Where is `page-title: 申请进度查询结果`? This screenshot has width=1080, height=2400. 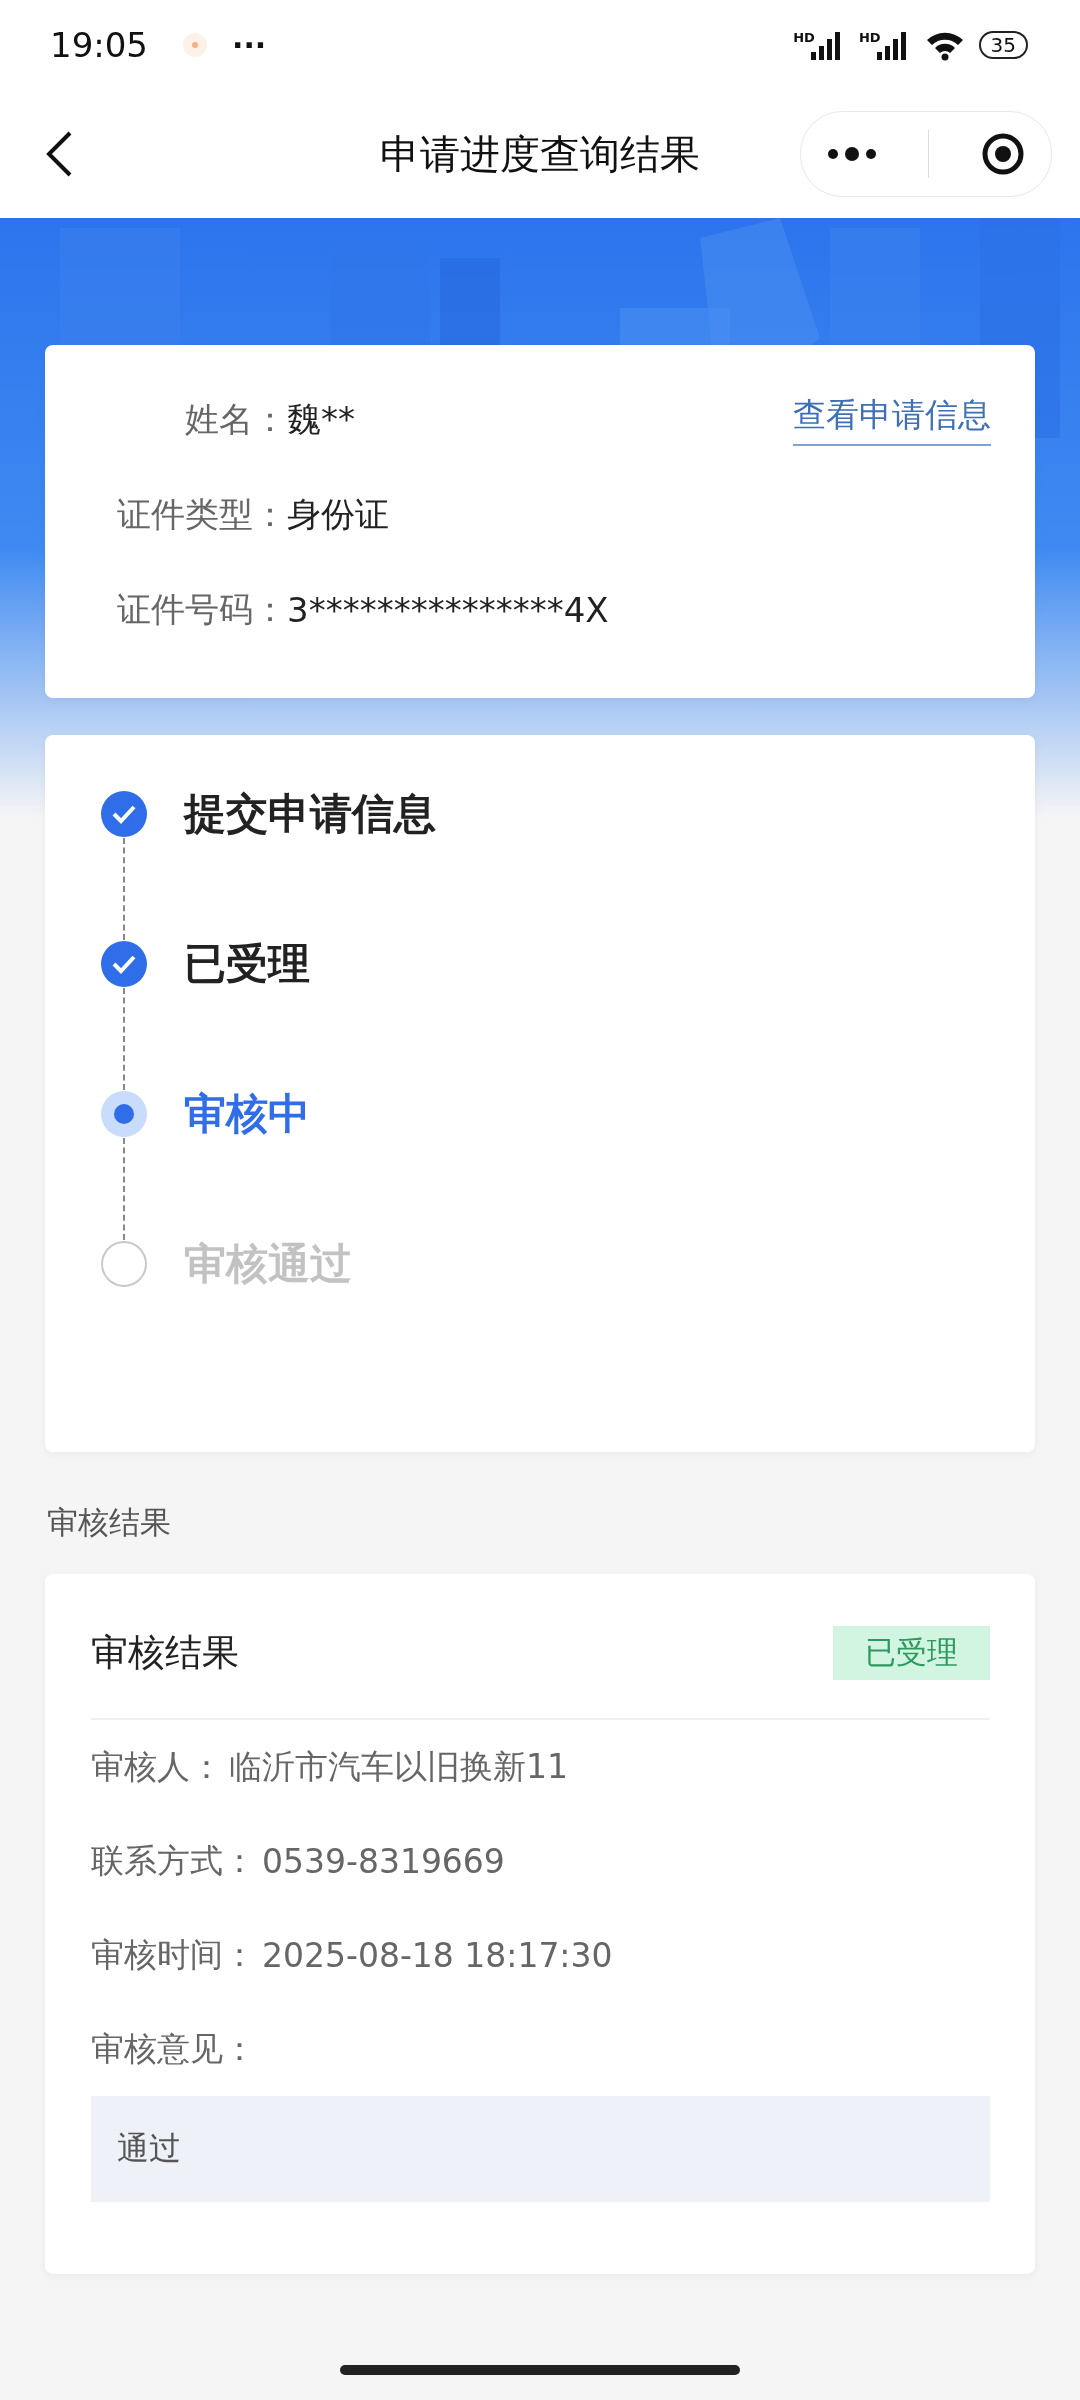 page-title: 申请进度查询结果 is located at coordinates (540, 154).